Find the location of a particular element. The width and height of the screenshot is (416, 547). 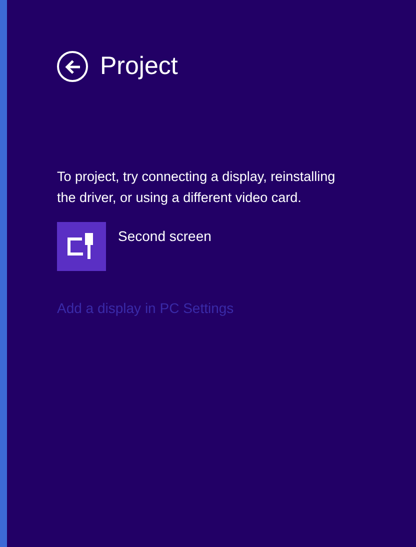

back-arrow-icon is located at coordinates (73, 66).